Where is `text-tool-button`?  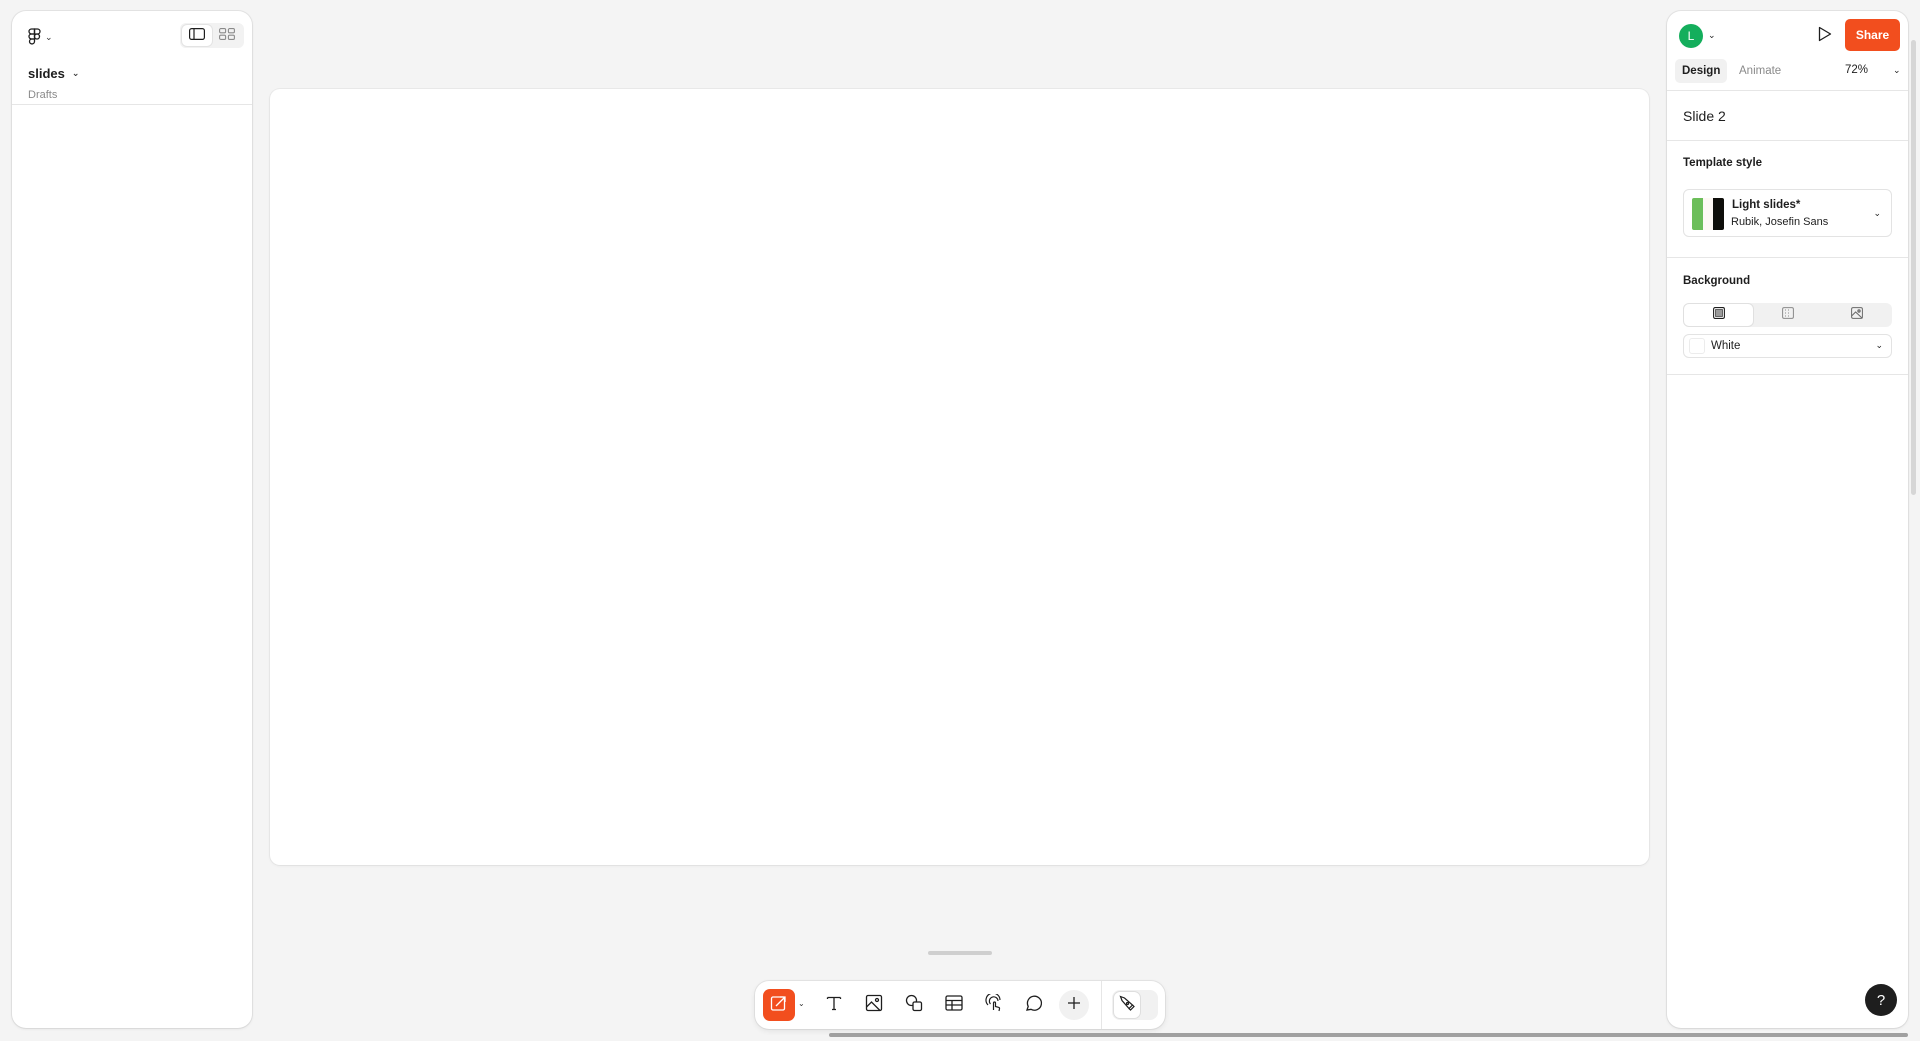 text-tool-button is located at coordinates (834, 1005).